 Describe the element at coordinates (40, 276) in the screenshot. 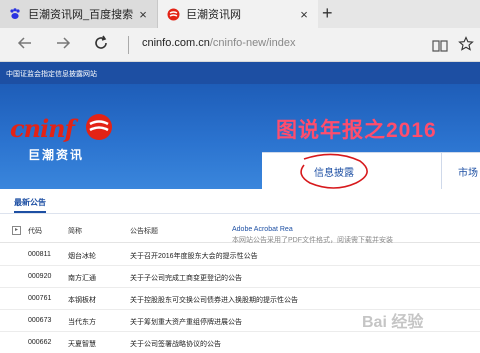

I see `row-code: 000920` at that location.